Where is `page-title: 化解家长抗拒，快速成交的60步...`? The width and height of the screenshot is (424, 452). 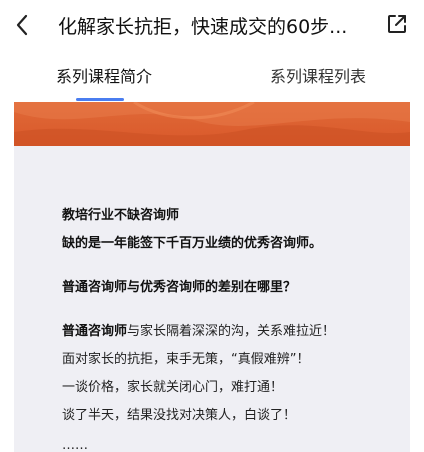
page-title: 化解家长抗拒，快速成交的60步... is located at coordinates (203, 27).